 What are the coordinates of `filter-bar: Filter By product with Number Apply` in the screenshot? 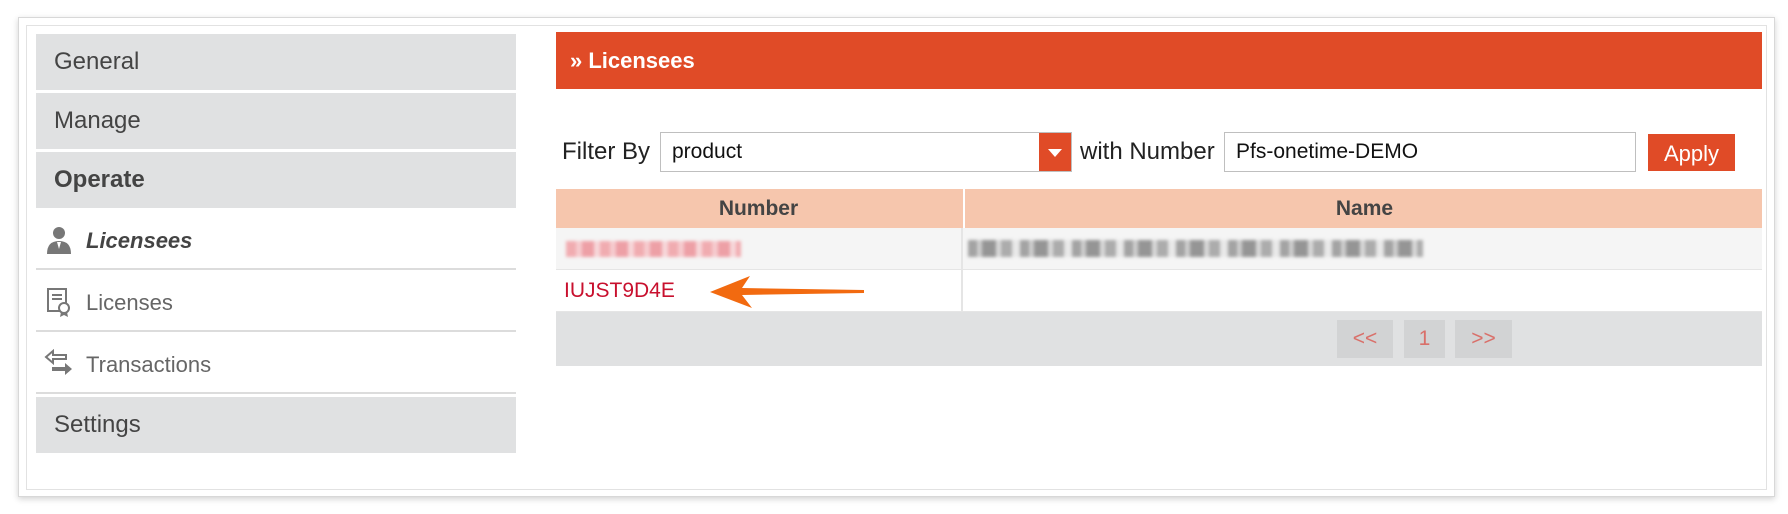 It's located at (1159, 152).